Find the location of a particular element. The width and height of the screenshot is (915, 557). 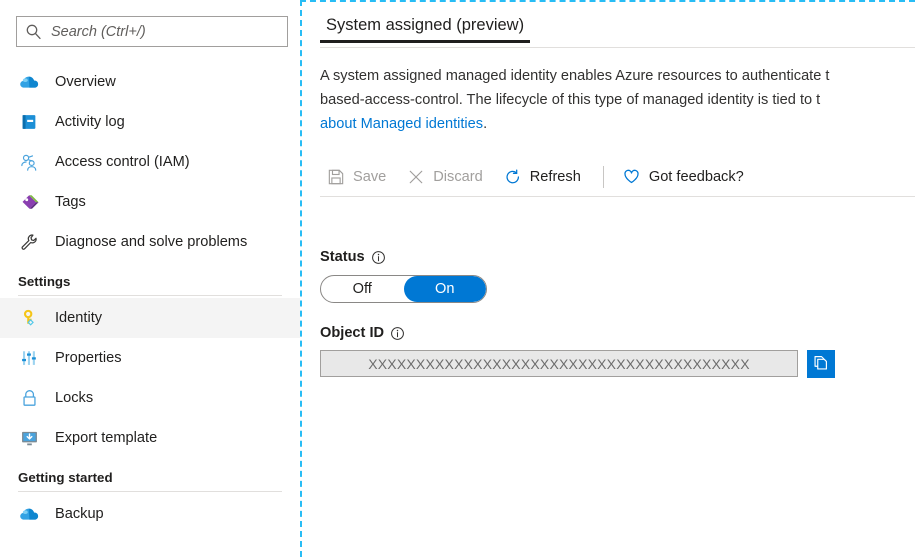

sidebar-item-tags: Tags is located at coordinates (150, 202).